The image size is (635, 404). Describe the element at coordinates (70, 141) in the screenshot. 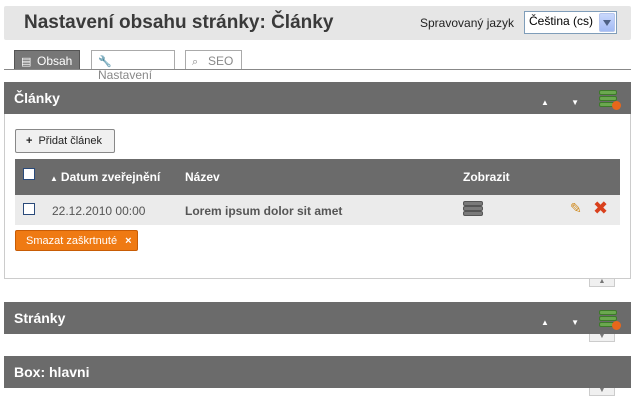

I see `add-article-label: Přidat článek` at that location.